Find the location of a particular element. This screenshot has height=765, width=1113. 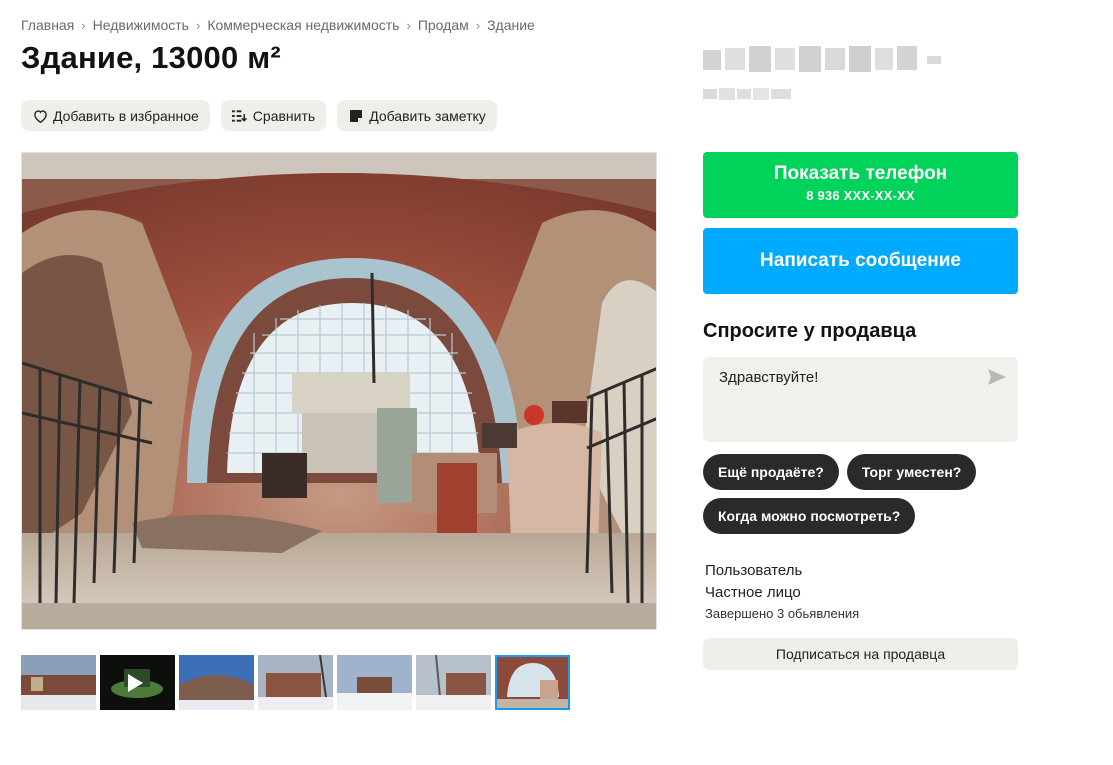

quick-reply-viewing-time: Когда можно посмотреть? is located at coordinates (809, 516).